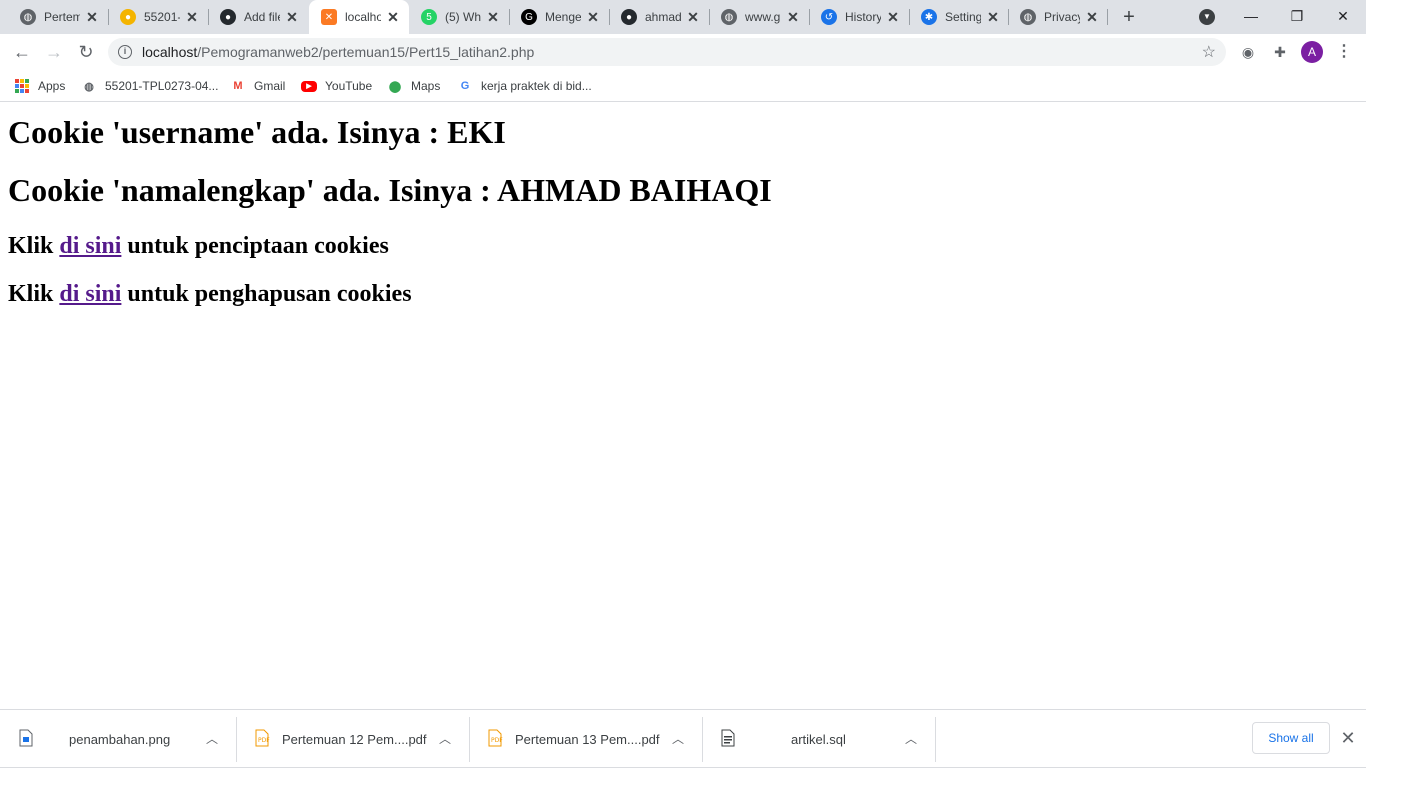 The width and height of the screenshot is (1404, 802). What do you see at coordinates (1207, 17) in the screenshot?
I see `tab-search-icon: ▼` at bounding box center [1207, 17].